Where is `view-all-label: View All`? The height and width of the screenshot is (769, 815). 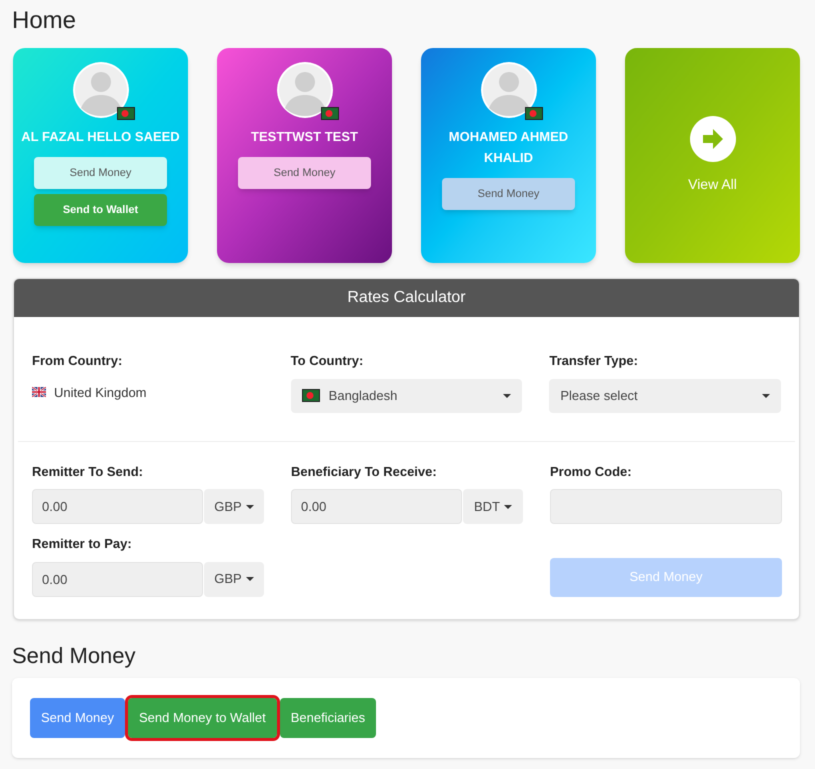 view-all-label: View All is located at coordinates (712, 184).